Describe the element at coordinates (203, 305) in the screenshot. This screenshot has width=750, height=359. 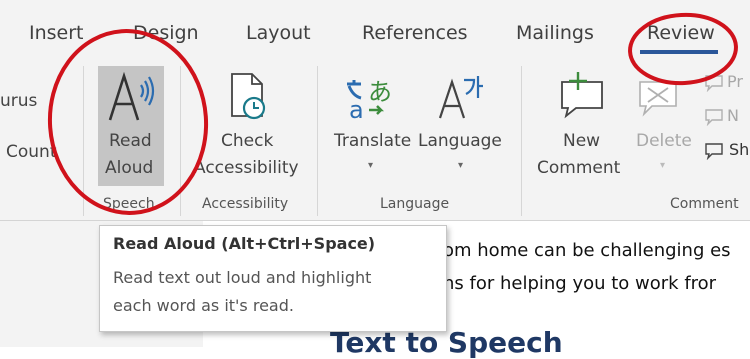
I see `tooltip-description-line2: each word as it's read.` at that location.